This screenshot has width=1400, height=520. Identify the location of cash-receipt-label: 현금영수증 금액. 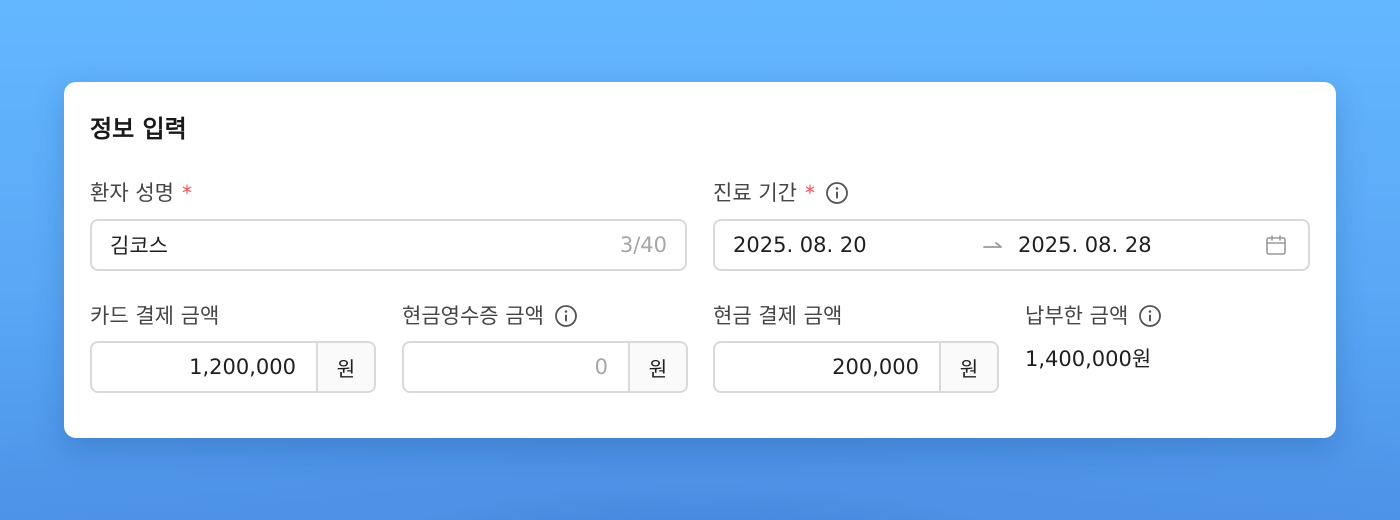
(490, 316).